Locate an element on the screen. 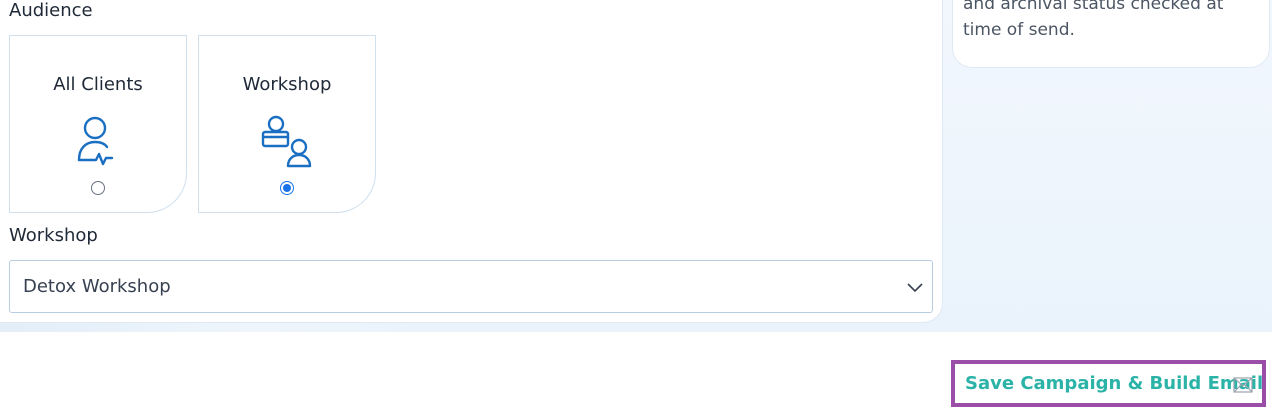  save-campaign-label: Save Campaign & Build Email is located at coordinates (1114, 383).